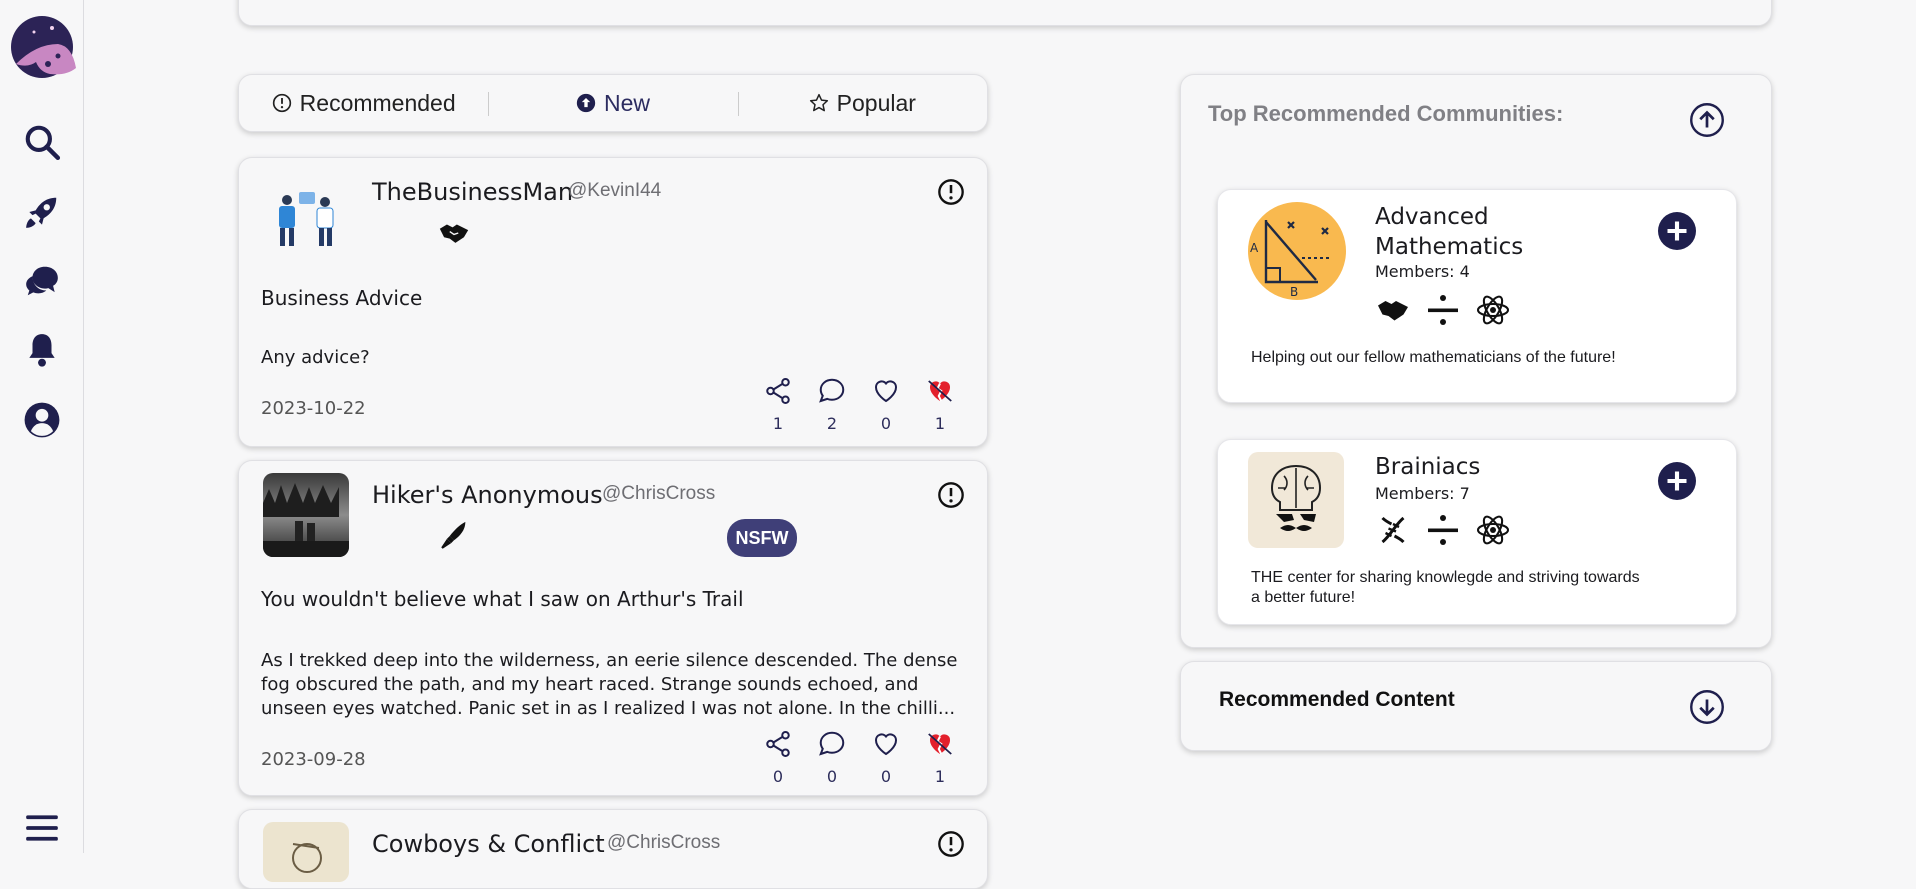 The width and height of the screenshot is (1916, 889). I want to click on top-card, so click(1005, 13).